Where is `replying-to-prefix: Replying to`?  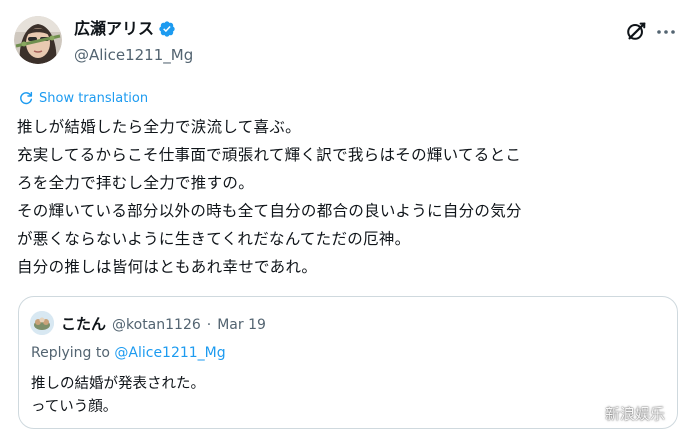 replying-to-prefix: Replying to is located at coordinates (73, 353).